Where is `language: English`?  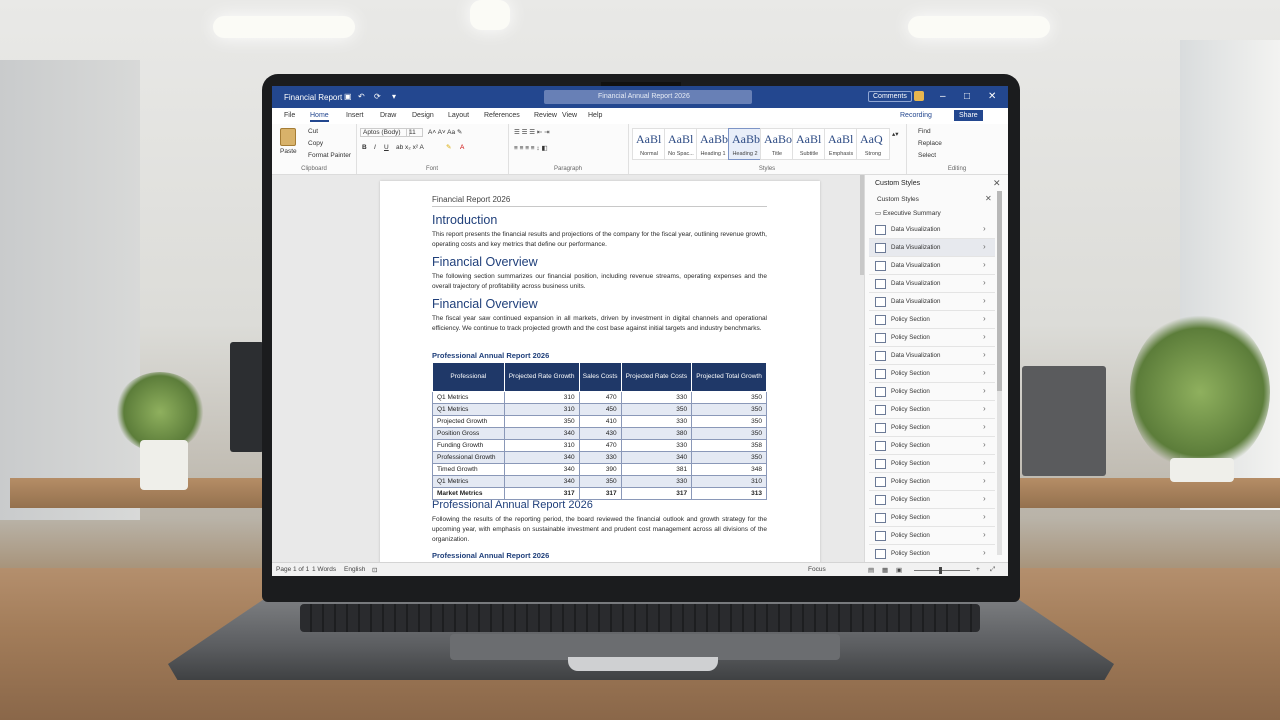
language: English is located at coordinates (354, 569).